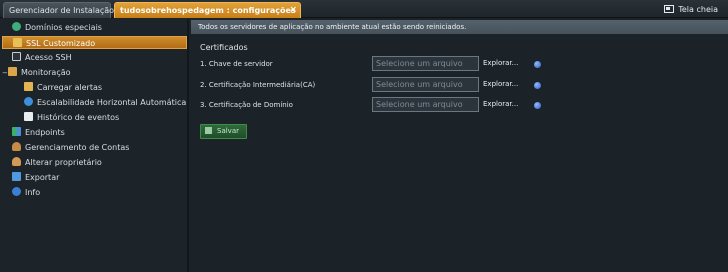 The image size is (728, 272). I want to click on monitor-icon, so click(12, 71).